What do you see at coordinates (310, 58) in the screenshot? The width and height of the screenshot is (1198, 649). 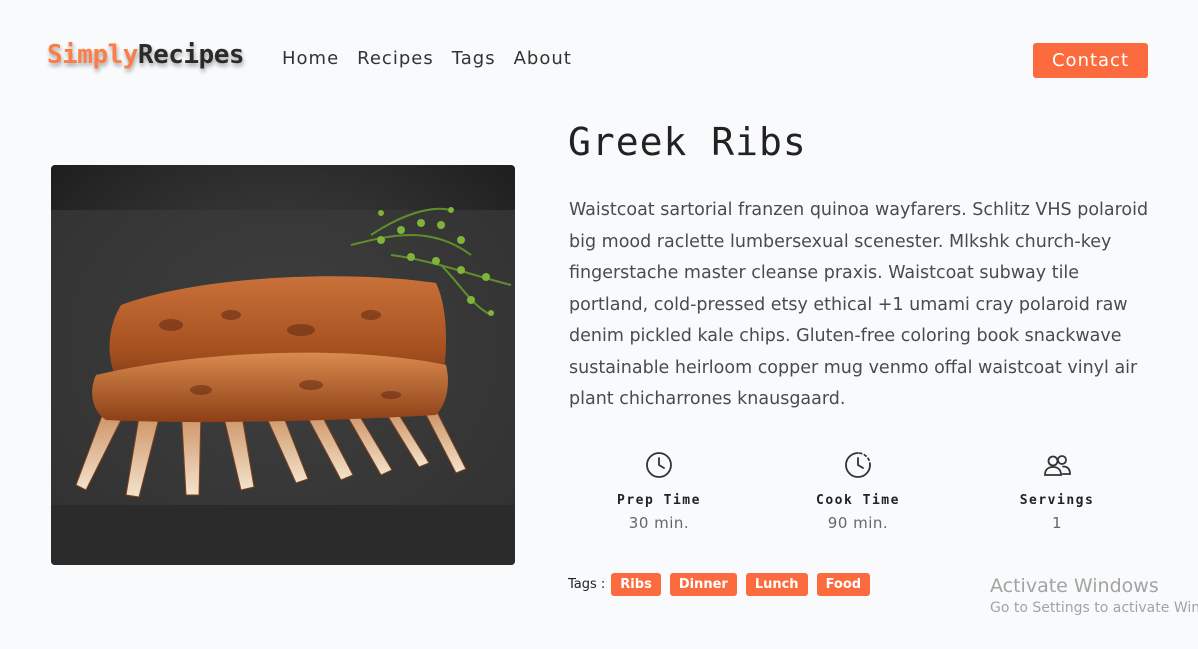 I see `nav-home: Home` at bounding box center [310, 58].